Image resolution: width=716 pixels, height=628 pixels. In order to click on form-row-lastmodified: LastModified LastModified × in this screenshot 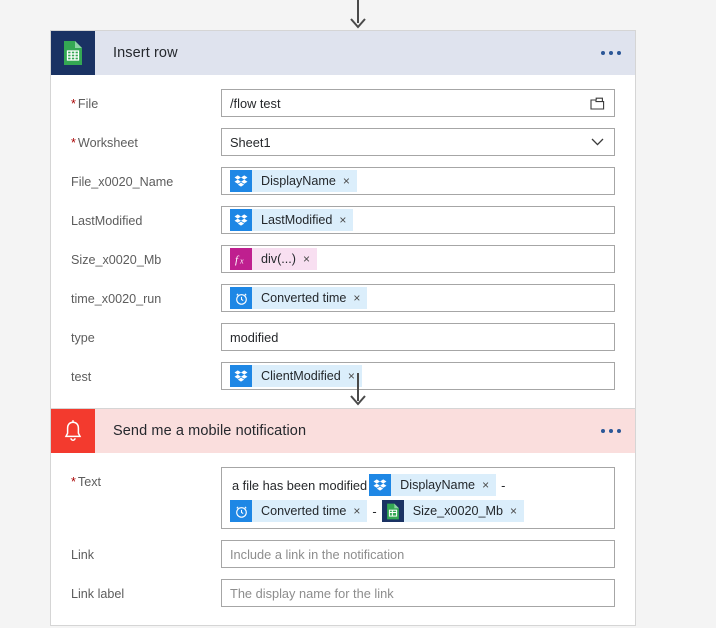, I will do `click(343, 220)`.